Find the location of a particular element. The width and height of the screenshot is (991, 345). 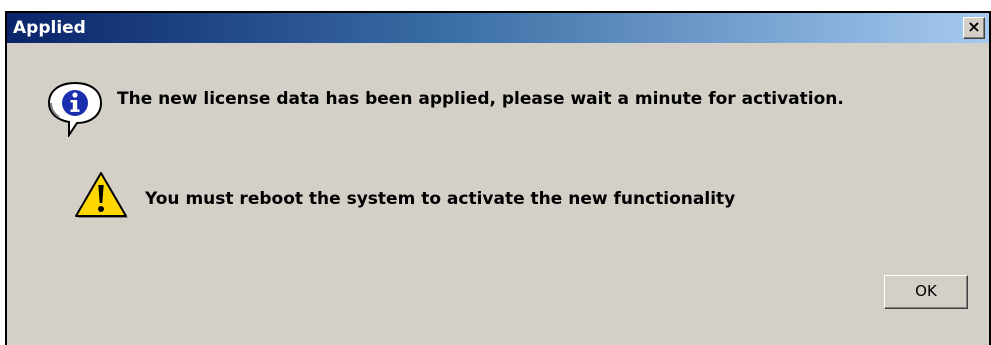

warning-icon is located at coordinates (101, 195).